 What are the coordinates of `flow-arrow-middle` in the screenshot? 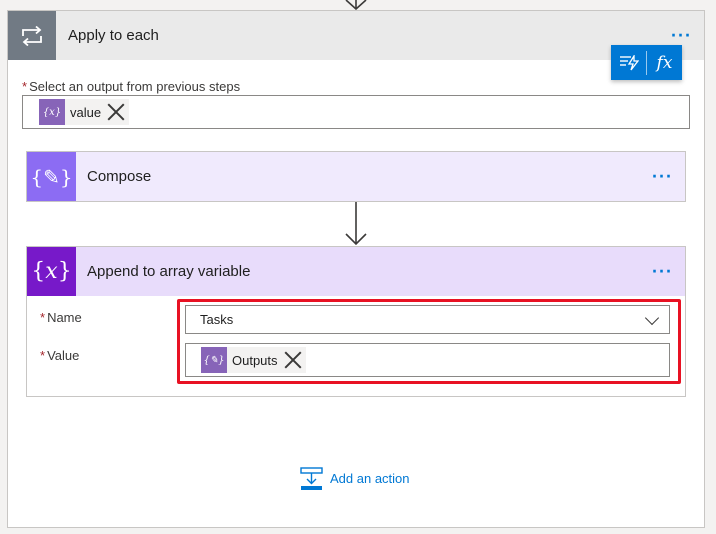 It's located at (356, 224).